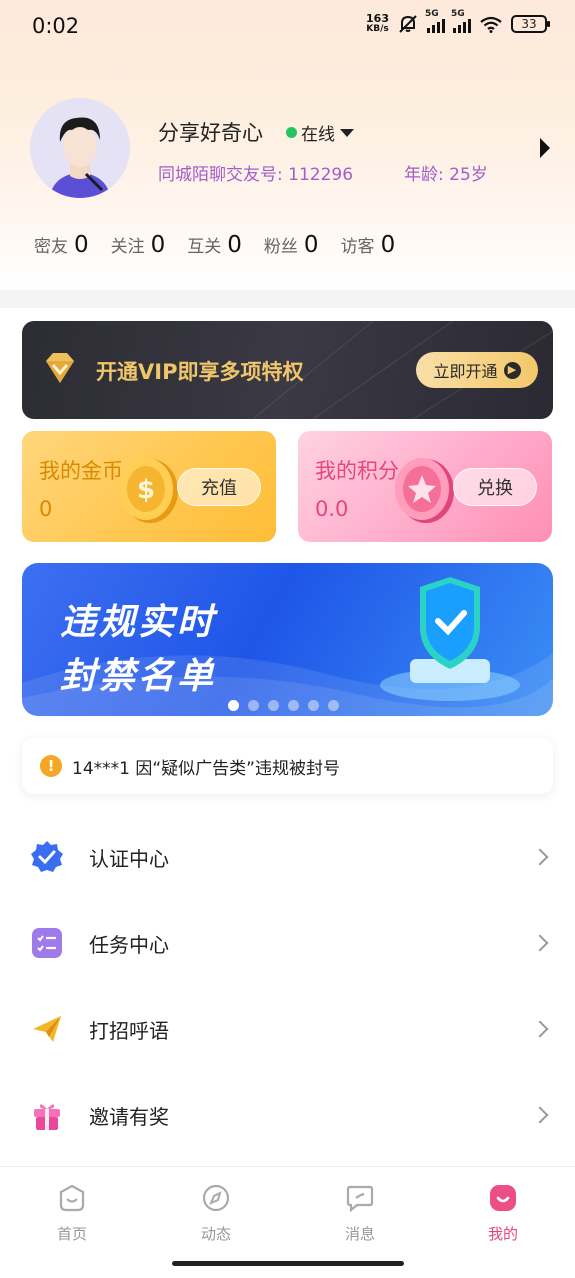 This screenshot has height=1278, width=575. Describe the element at coordinates (138, 676) in the screenshot. I see `promo-title-line2: 封禁名单` at that location.